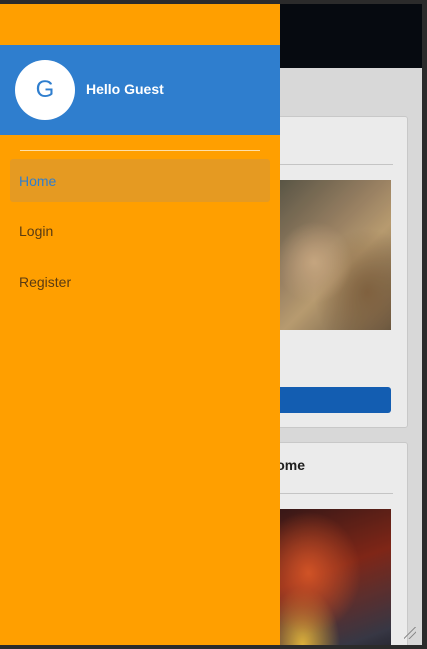 This screenshot has height=649, width=427. What do you see at coordinates (140, 281) in the screenshot?
I see `menu-item-register: Register` at bounding box center [140, 281].